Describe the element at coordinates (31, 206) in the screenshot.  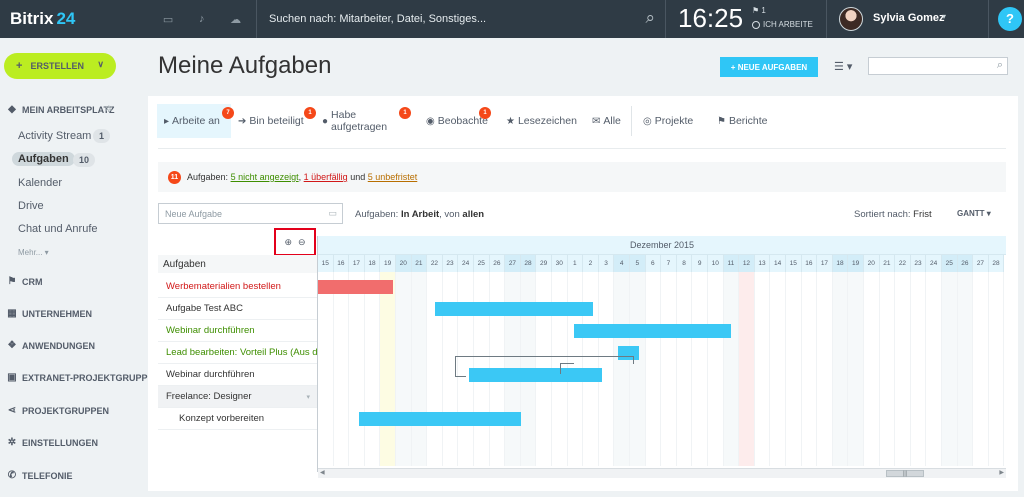
I see `sidebar-item-drive: Drive` at that location.